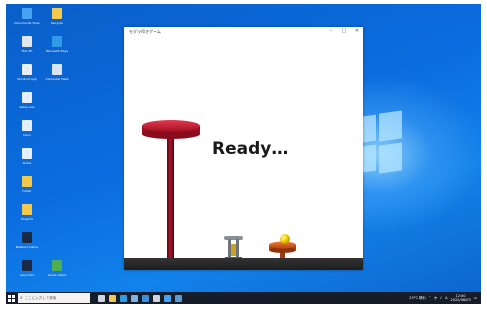 This screenshot has height=309, width=487. Describe the element at coordinates (171, 126) in the screenshot. I see `platform-top` at that location.